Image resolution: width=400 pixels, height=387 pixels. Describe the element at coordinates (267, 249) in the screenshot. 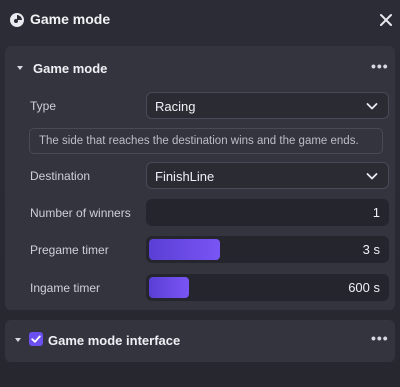

I see `pregame-timer-slider: 3 s` at that location.